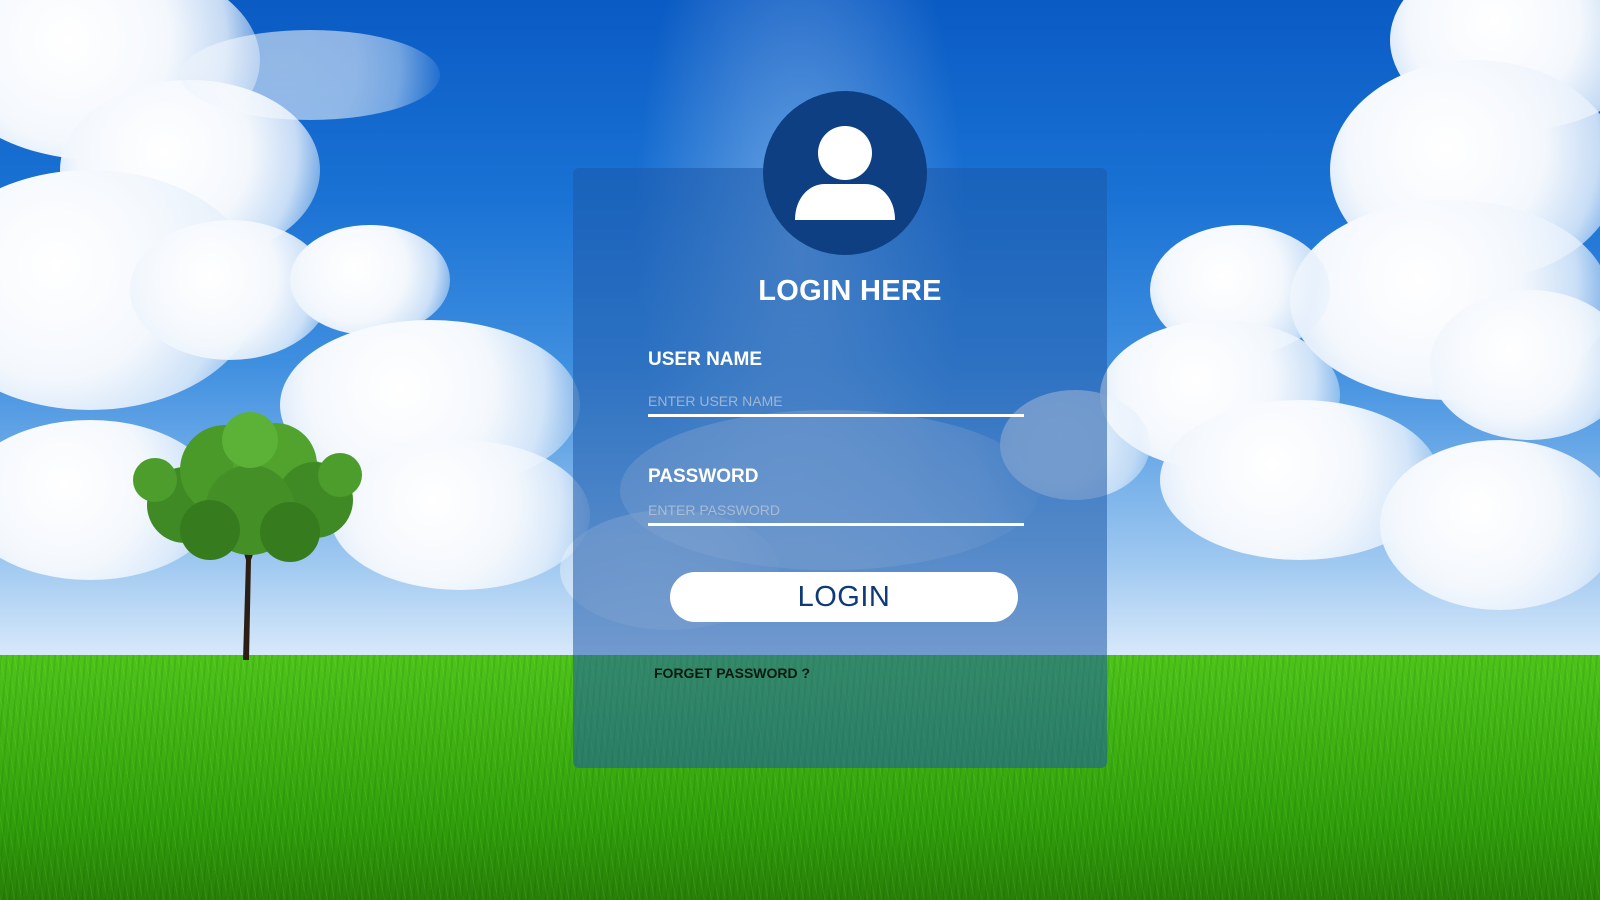  Describe the element at coordinates (836, 511) in the screenshot. I see `password-input` at that location.